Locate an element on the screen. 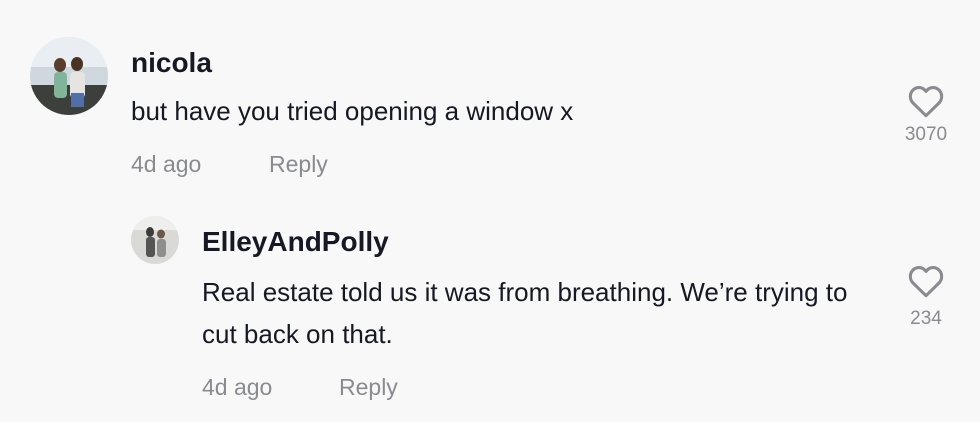 Image resolution: width=980 pixels, height=422 pixels. reply-like-button: 234 is located at coordinates (926, 297).